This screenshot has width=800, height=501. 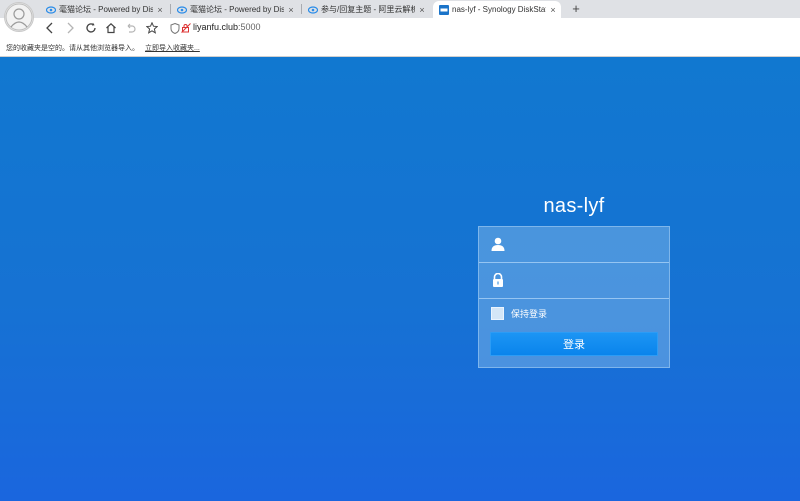 I want to click on star-icon, so click(x=152, y=28).